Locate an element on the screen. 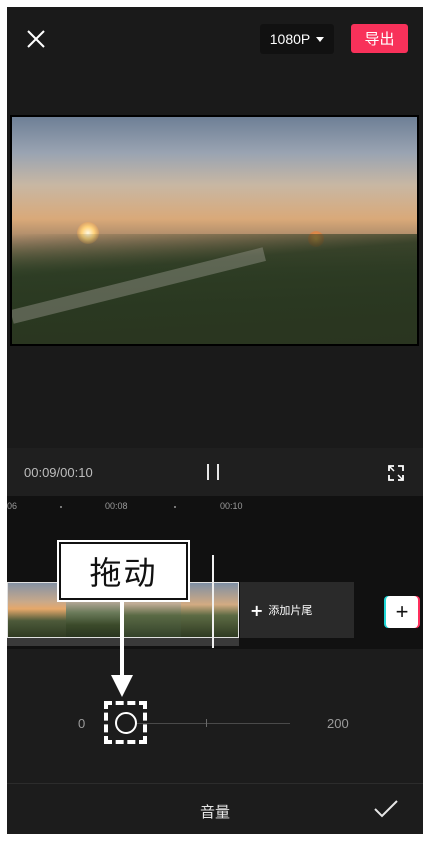 Image resolution: width=432 pixels, height=845 pixels. fullscreen-button is located at coordinates (396, 473).